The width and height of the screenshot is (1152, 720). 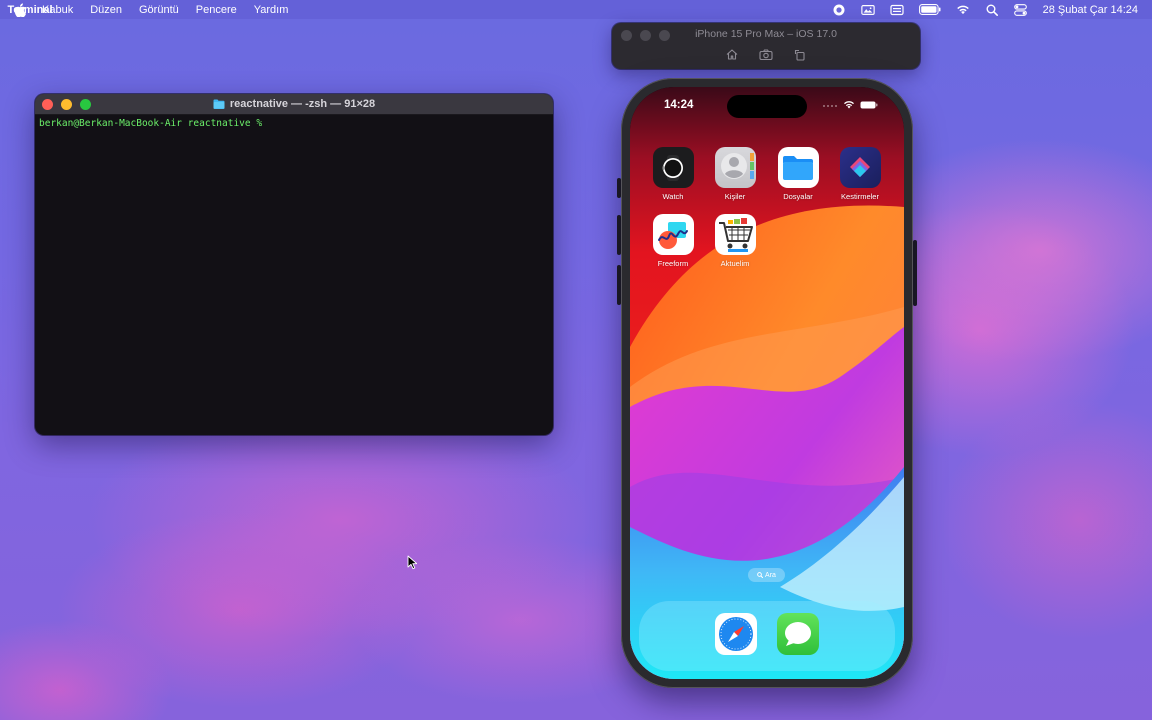 What do you see at coordinates (1021, 9) in the screenshot?
I see `control-center-icon` at bounding box center [1021, 9].